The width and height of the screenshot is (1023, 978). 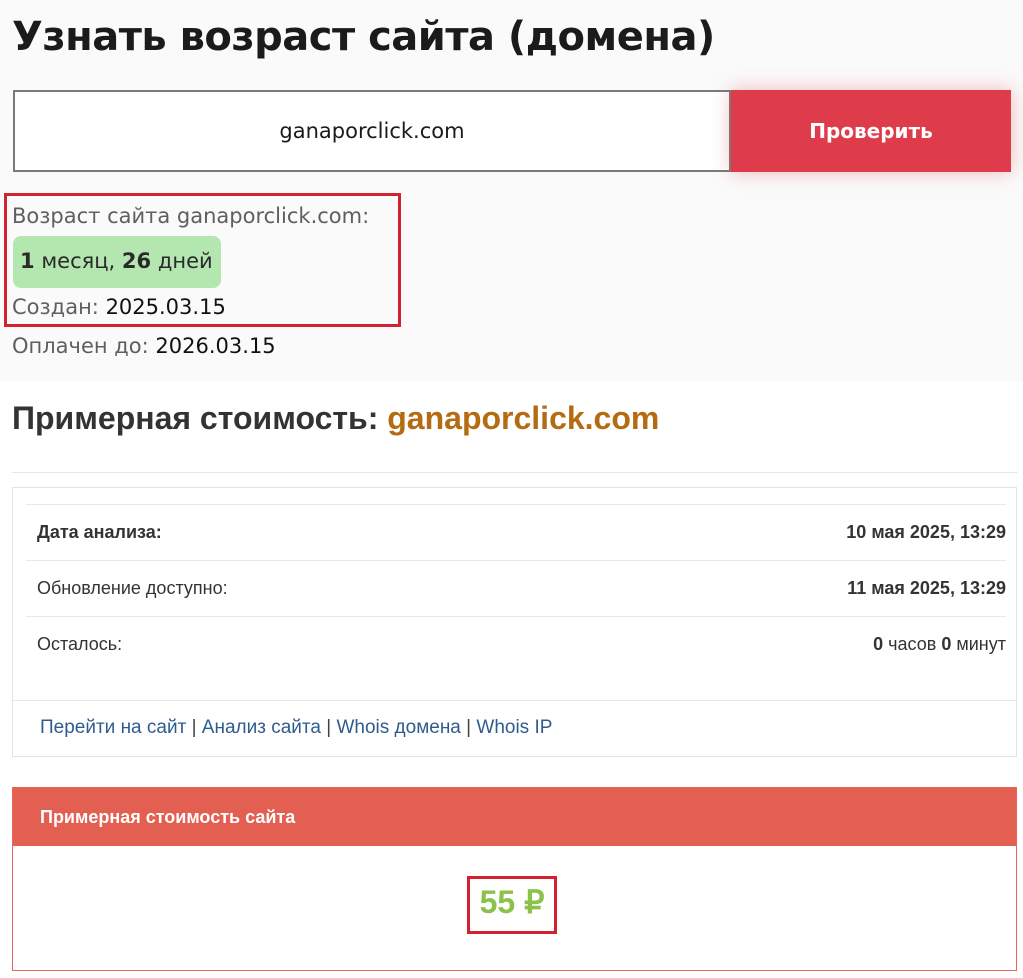 What do you see at coordinates (516, 532) in the screenshot?
I see `table-row-analysis-date: Дата анализа: 10 мая 2025, 13:29` at bounding box center [516, 532].